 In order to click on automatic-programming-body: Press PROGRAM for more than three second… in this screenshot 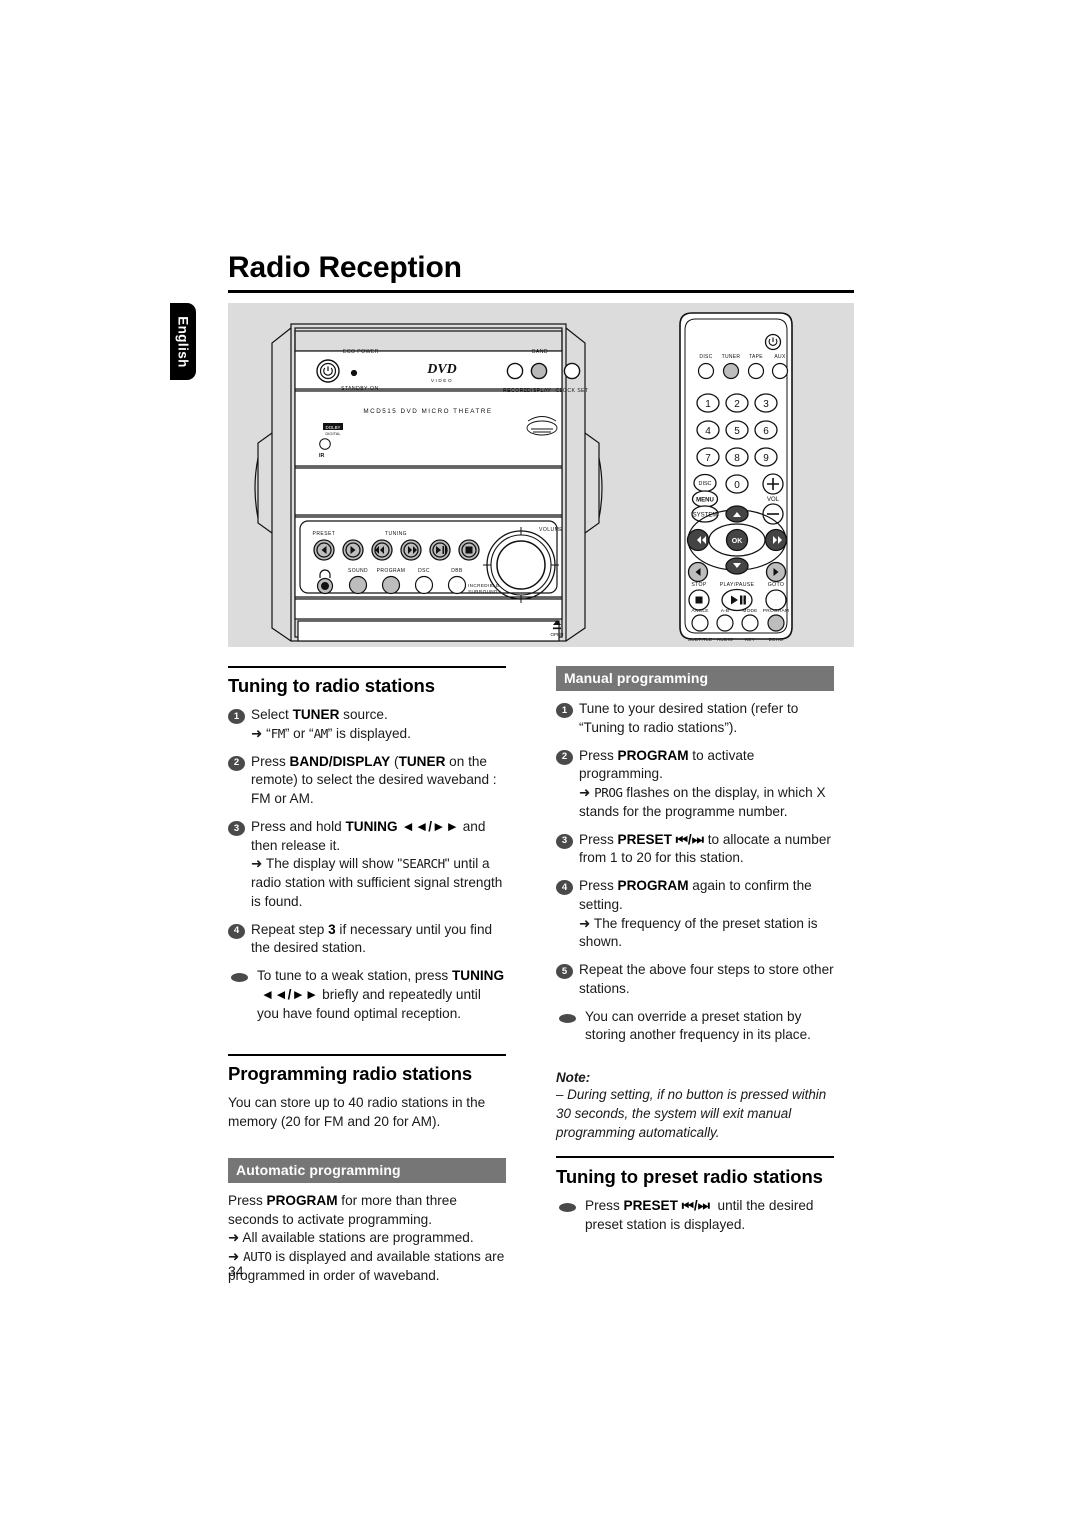, I will do `click(367, 1239)`.